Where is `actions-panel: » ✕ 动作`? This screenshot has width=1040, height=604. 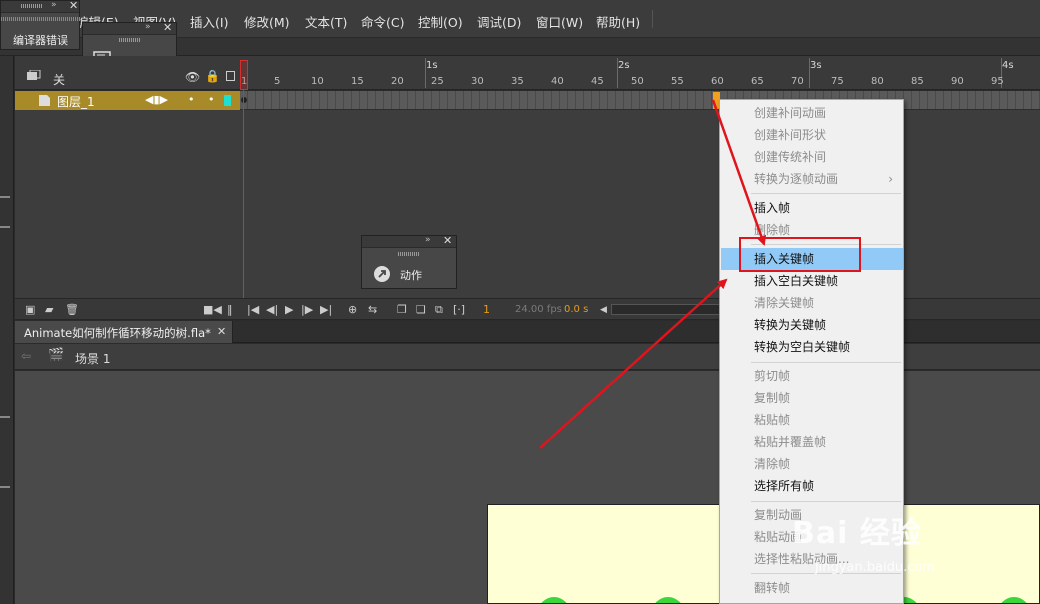 actions-panel: » ✕ 动作 is located at coordinates (409, 261).